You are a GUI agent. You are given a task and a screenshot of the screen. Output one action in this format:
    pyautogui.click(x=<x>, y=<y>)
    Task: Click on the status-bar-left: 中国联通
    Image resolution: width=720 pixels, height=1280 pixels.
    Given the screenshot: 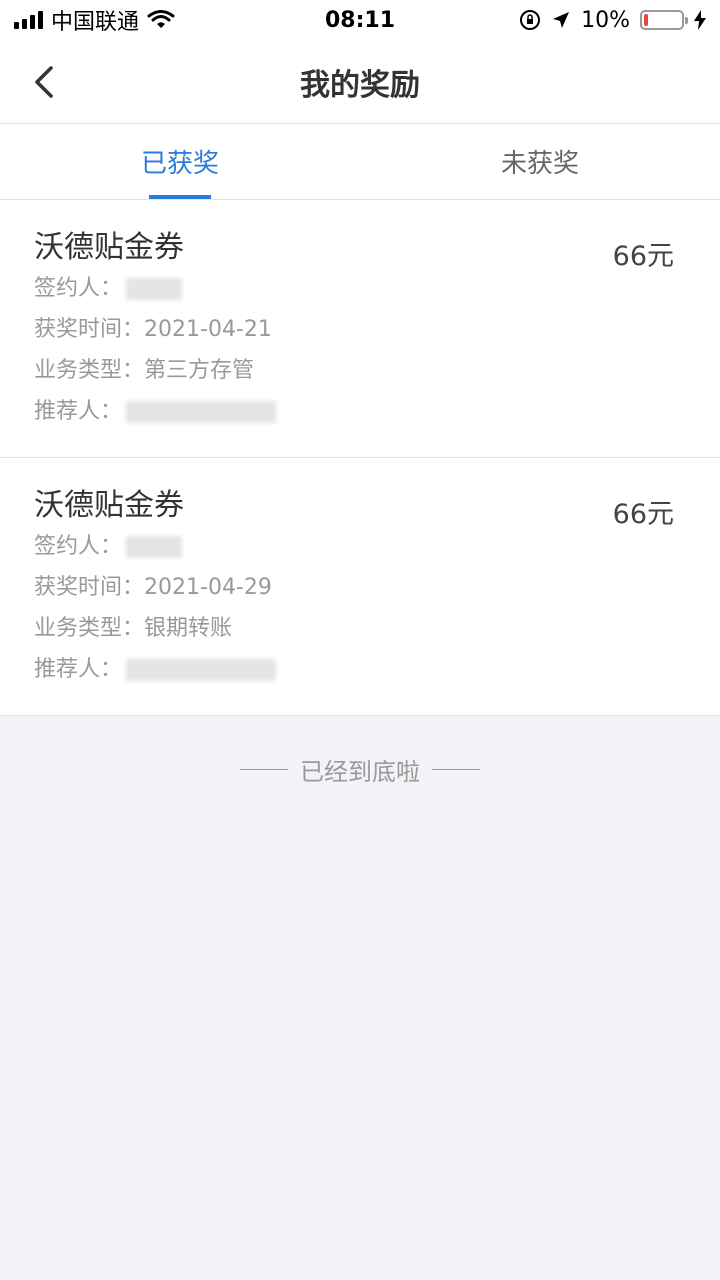 What is the action you would take?
    pyautogui.click(x=94, y=20)
    